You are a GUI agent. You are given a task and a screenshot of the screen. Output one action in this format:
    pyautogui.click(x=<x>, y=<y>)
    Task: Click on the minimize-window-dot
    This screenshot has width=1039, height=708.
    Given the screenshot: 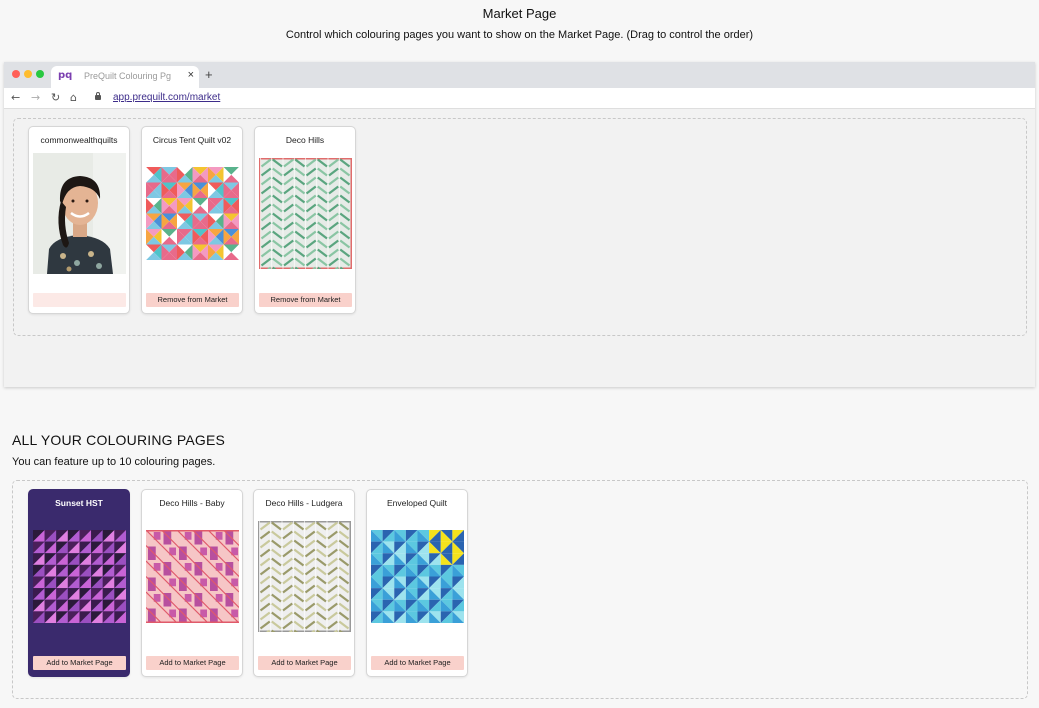 What is the action you would take?
    pyautogui.click(x=28, y=74)
    